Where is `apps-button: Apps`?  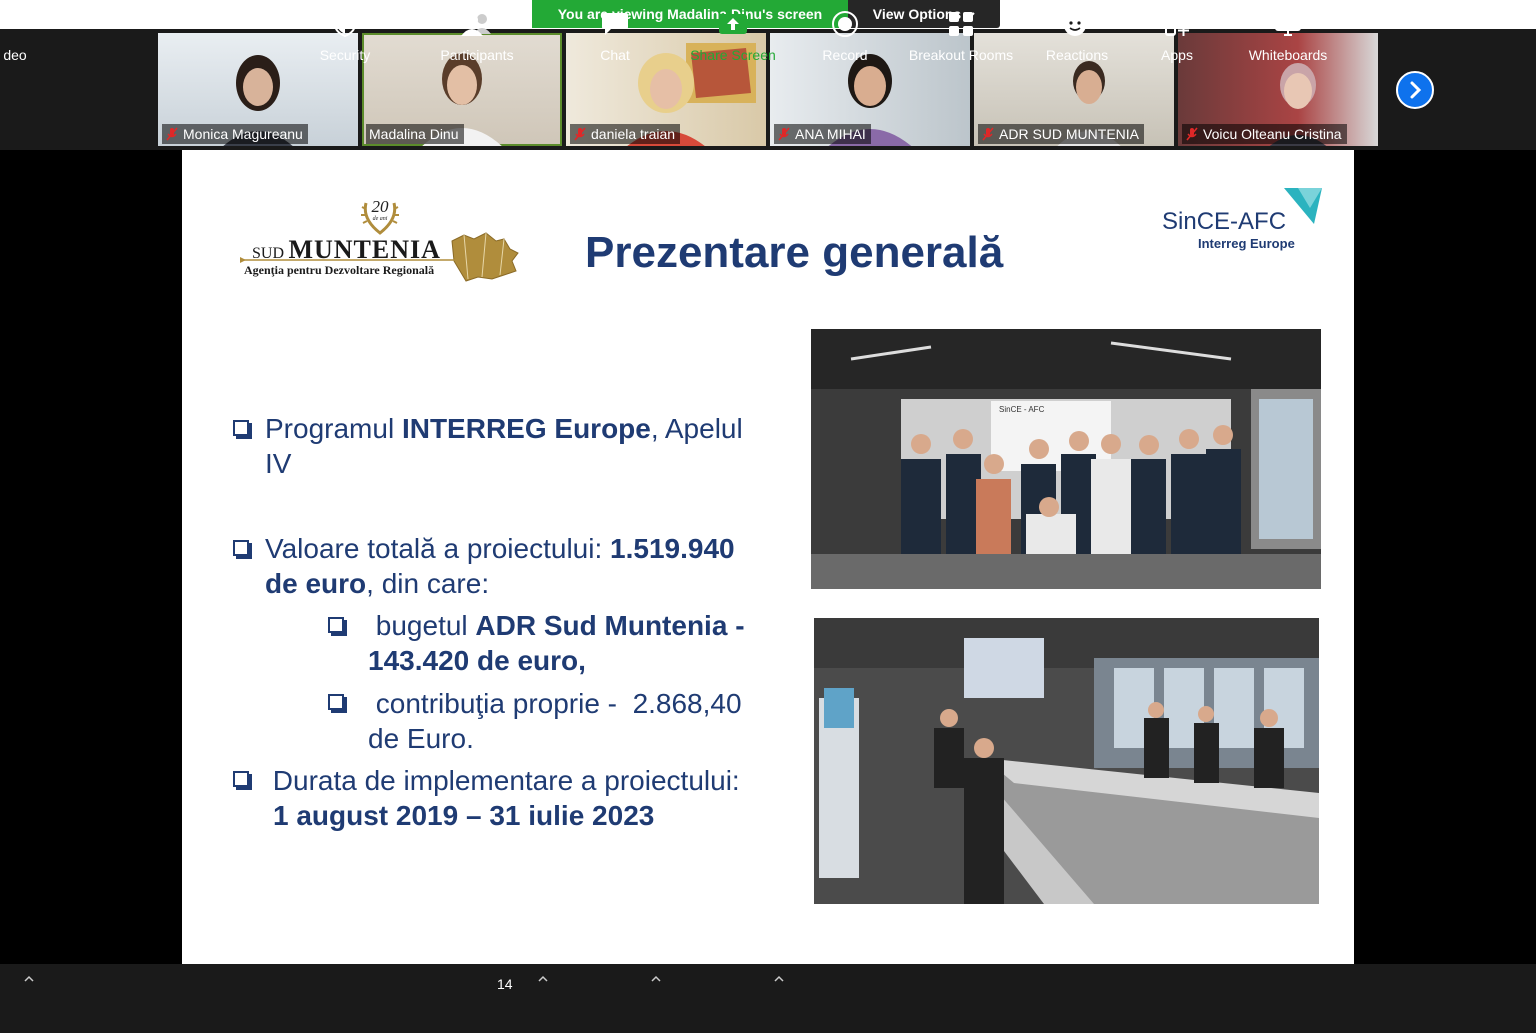 apps-button: Apps is located at coordinates (1177, 34).